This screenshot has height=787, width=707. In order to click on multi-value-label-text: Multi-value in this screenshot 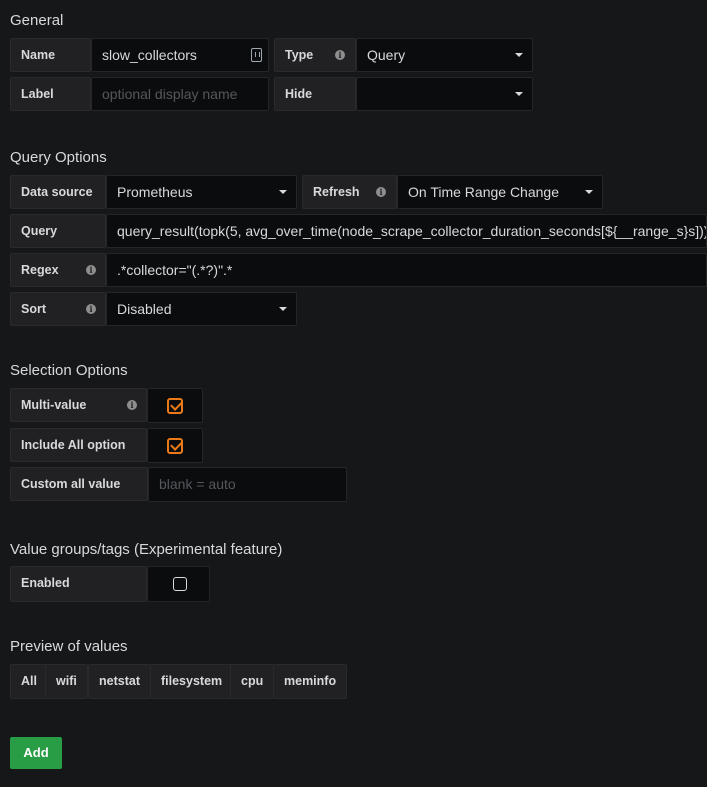, I will do `click(54, 405)`.